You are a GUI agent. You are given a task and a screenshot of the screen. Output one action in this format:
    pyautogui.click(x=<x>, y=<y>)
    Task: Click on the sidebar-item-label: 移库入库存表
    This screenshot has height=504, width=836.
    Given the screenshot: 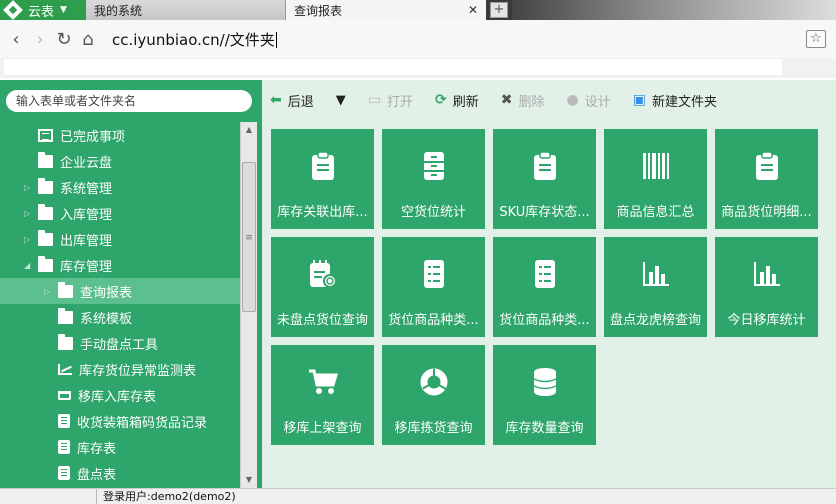 What is the action you would take?
    pyautogui.click(x=117, y=397)
    